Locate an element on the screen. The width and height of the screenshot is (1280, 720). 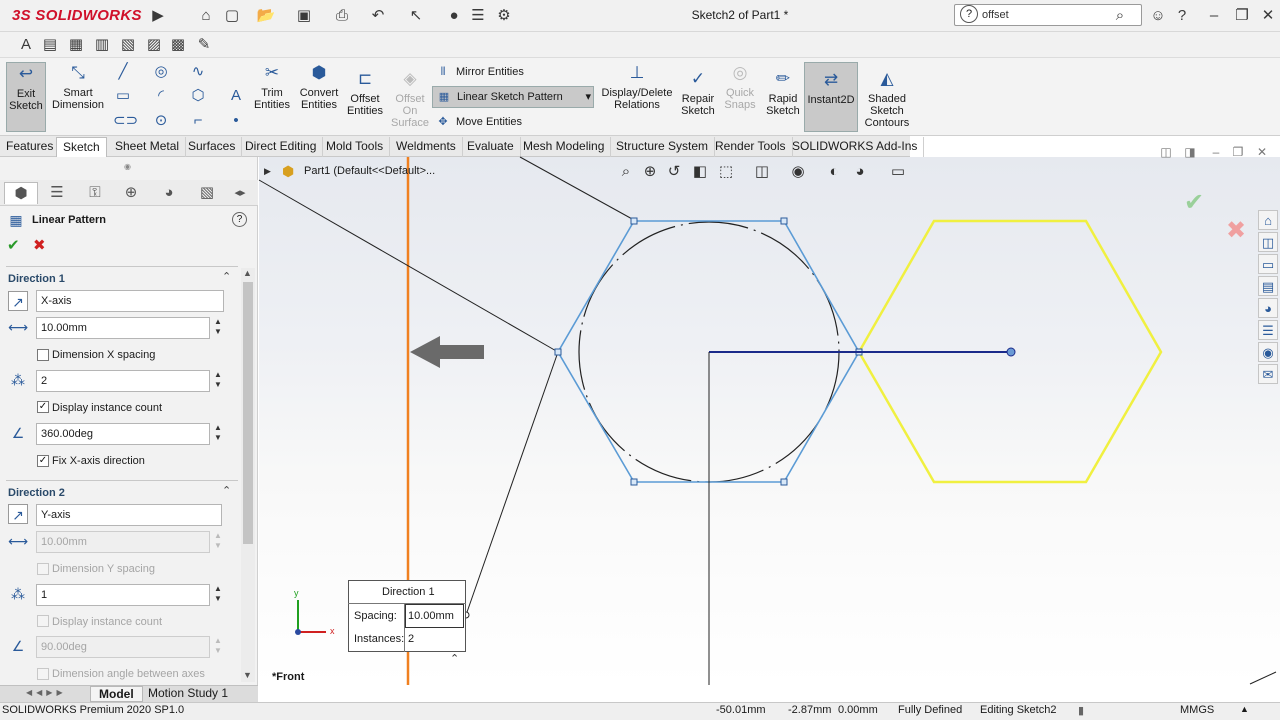
units-dropdown-icon: ▲ is located at coordinates (1244, 709).